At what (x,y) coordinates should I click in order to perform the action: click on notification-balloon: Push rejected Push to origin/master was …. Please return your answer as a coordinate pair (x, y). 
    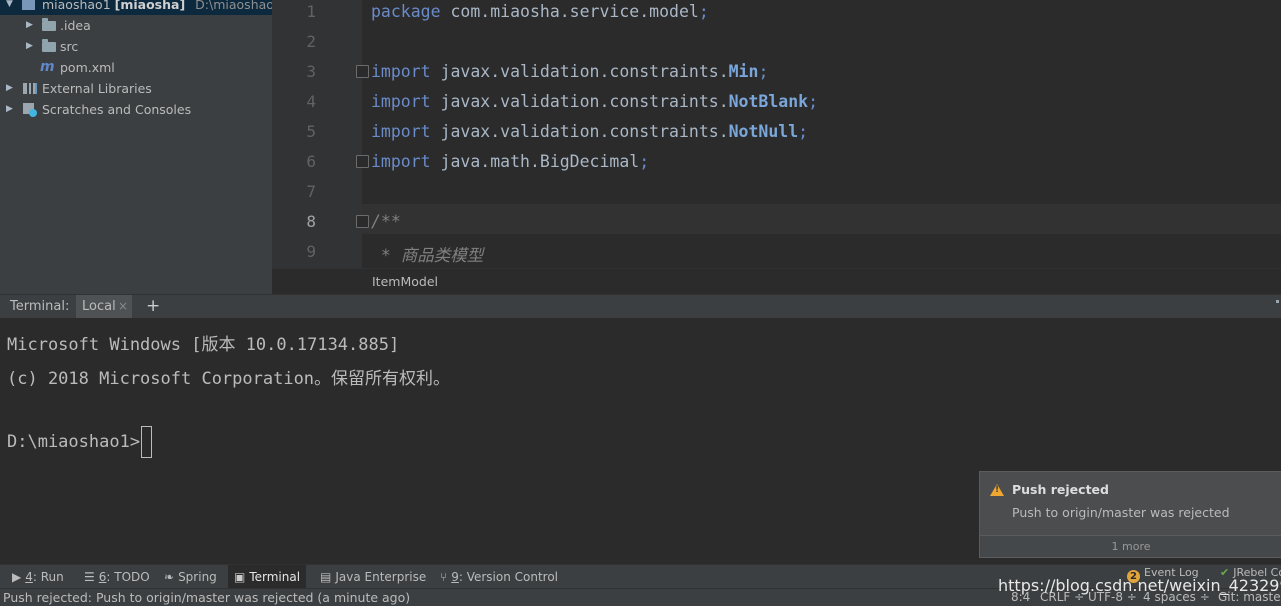
    Looking at the image, I should click on (1130, 514).